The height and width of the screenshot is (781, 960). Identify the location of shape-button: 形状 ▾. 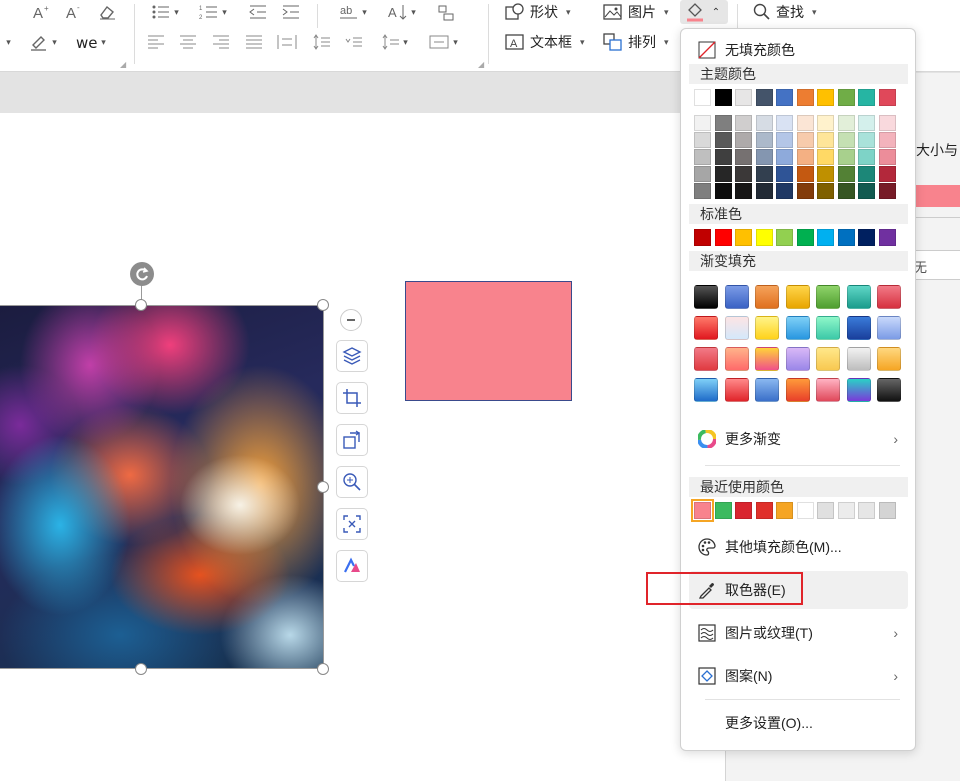
(538, 12).